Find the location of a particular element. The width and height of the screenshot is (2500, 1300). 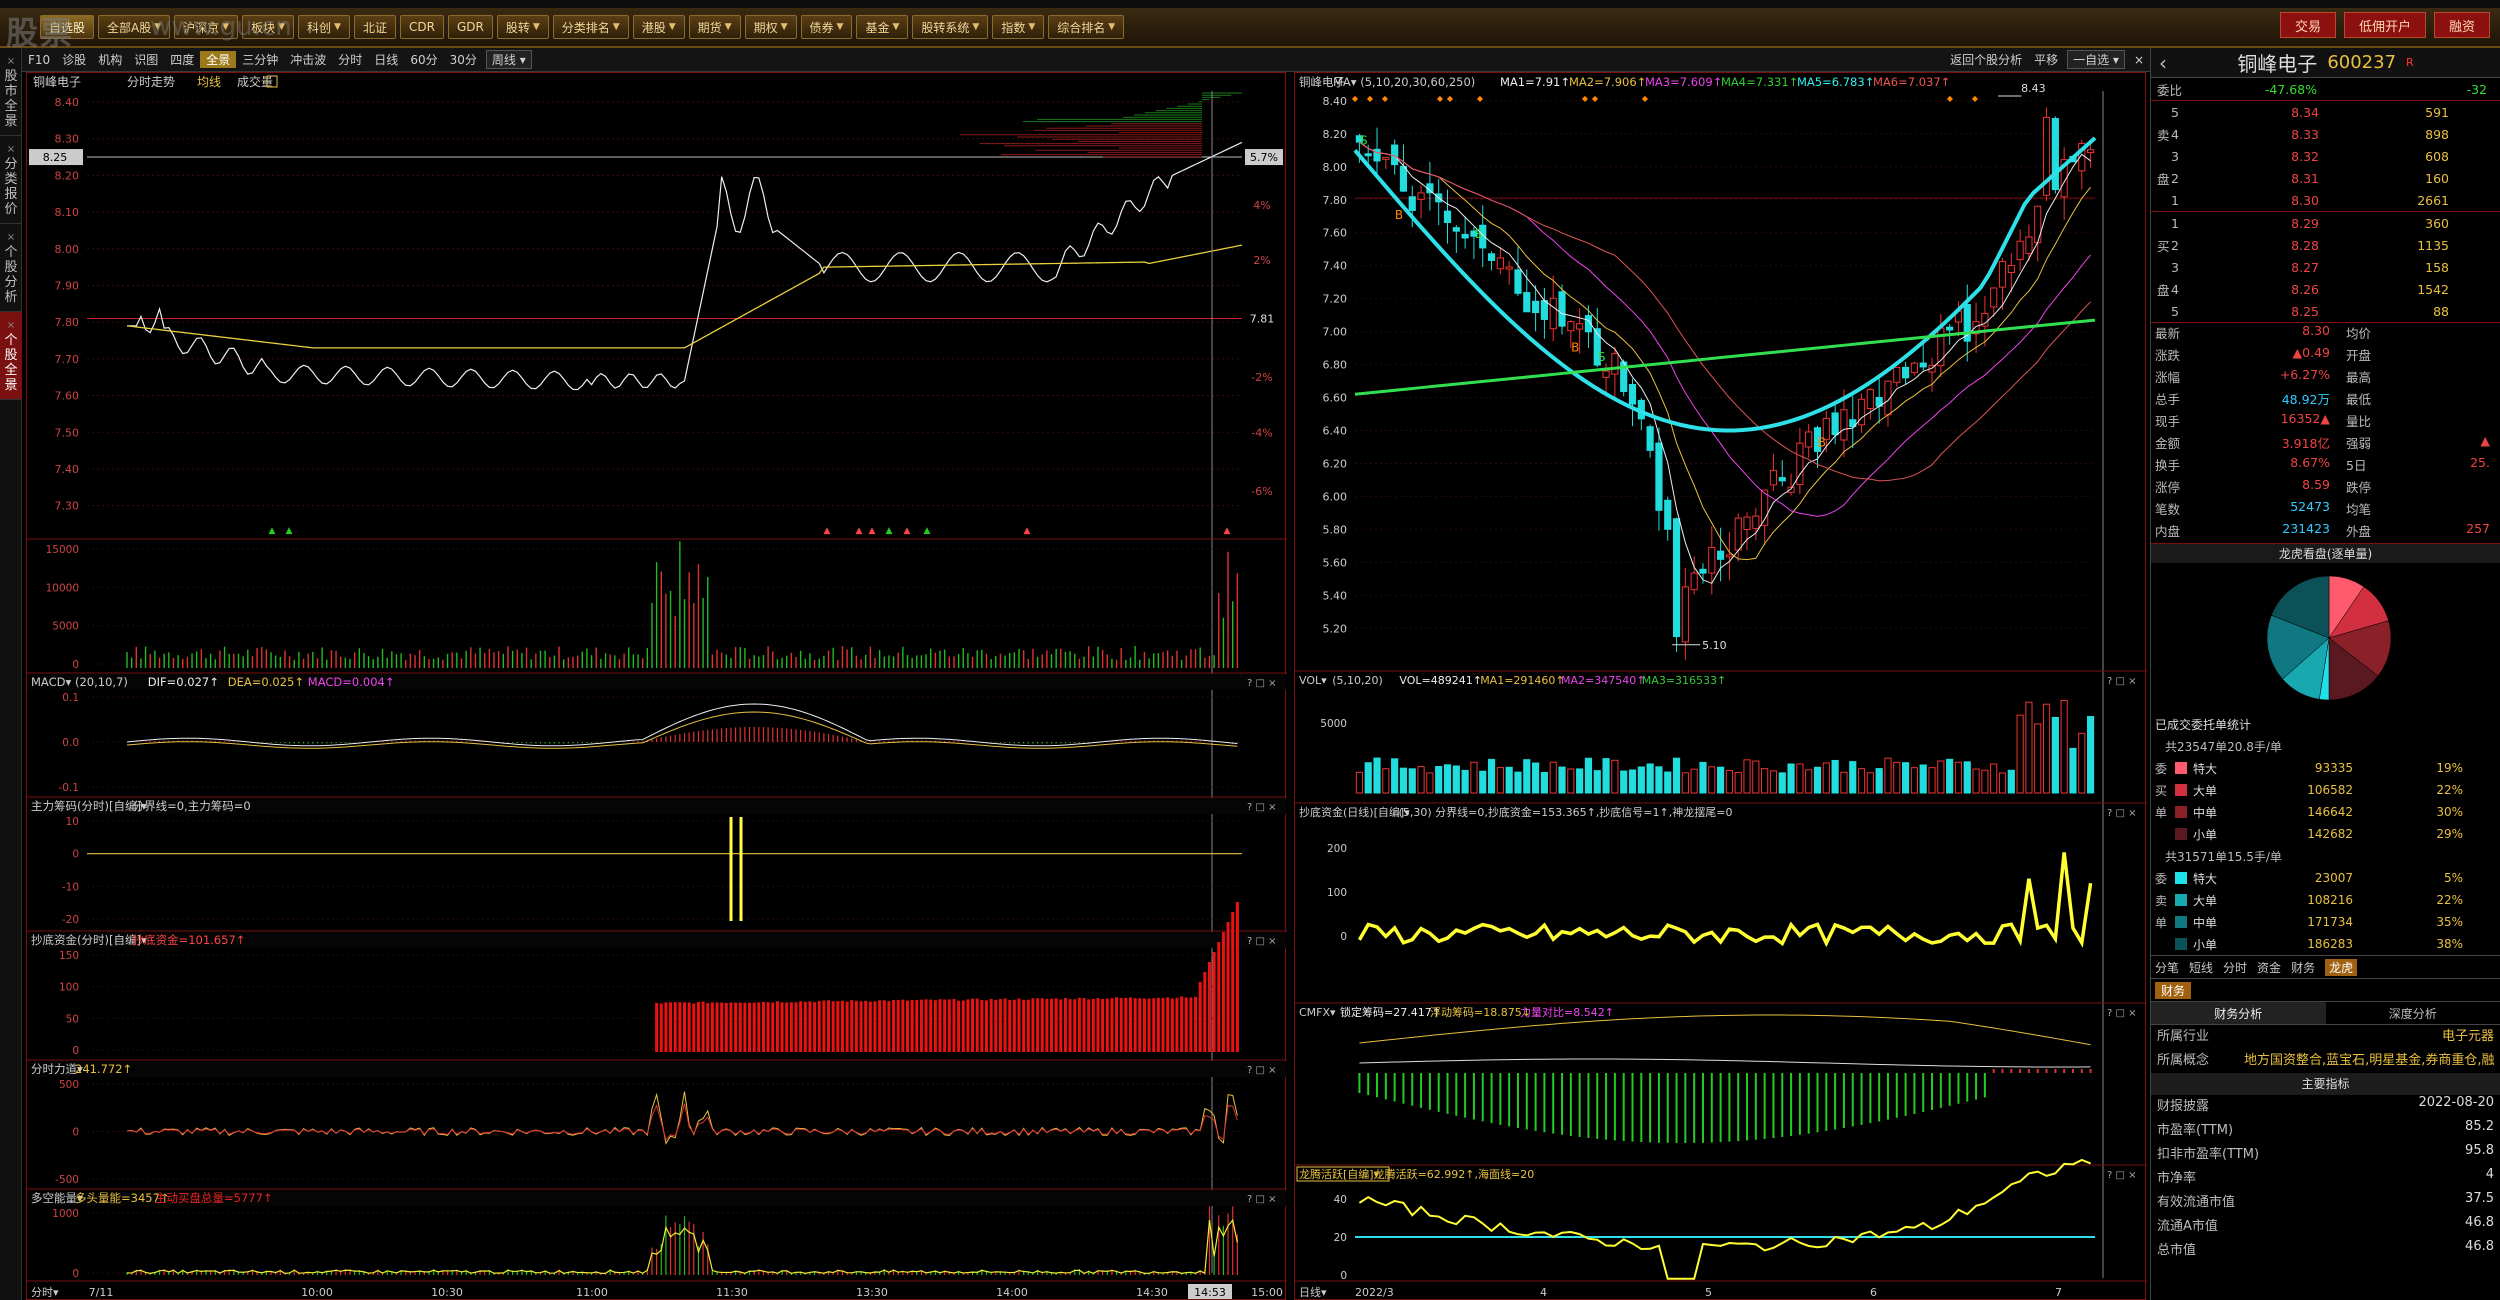

top-action-button-1: 低佣开户 is located at coordinates (2384, 25).